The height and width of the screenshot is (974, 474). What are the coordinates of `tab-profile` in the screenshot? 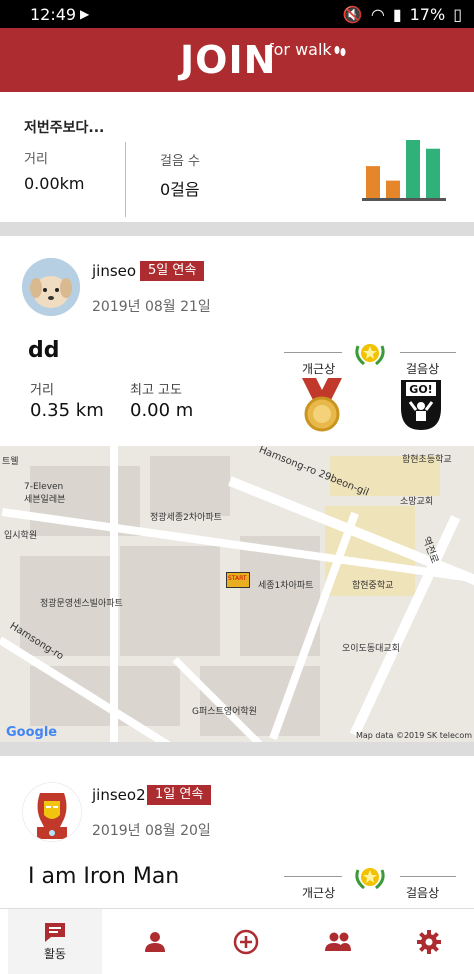 It's located at (155, 941).